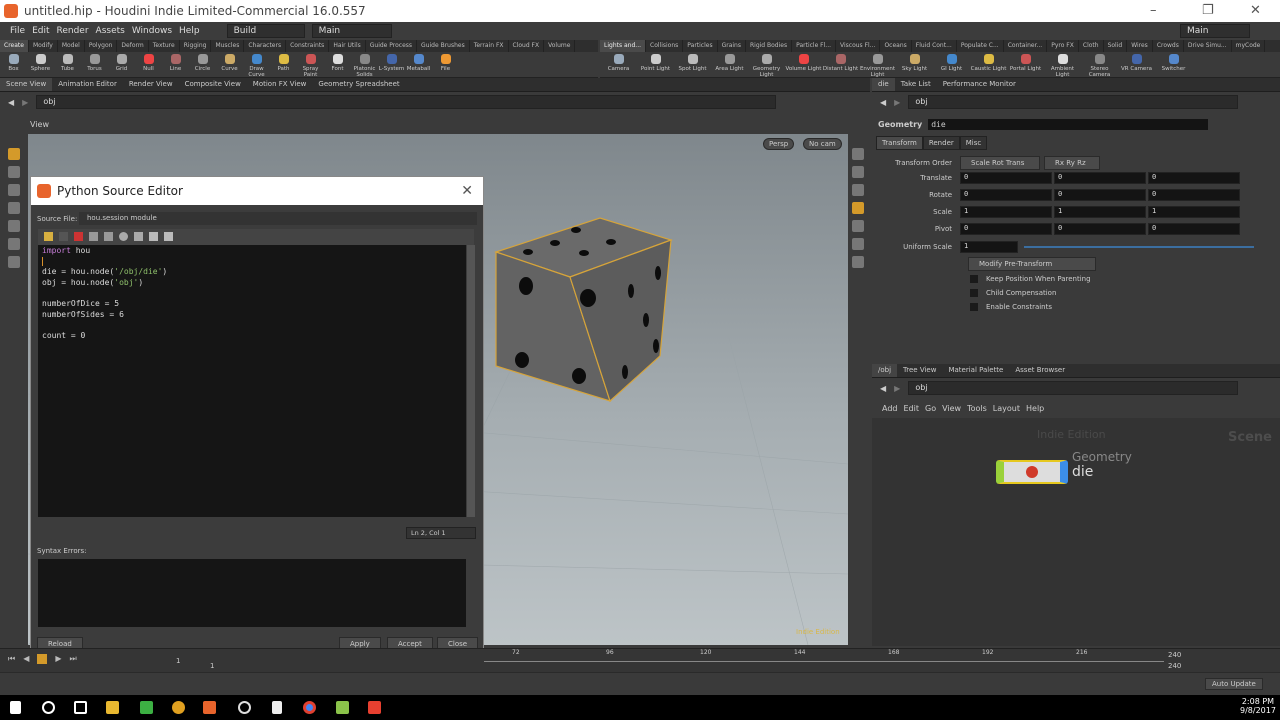 This screenshot has height=720, width=1280. Describe the element at coordinates (17, 31) in the screenshot. I see `menu-file: File` at that location.